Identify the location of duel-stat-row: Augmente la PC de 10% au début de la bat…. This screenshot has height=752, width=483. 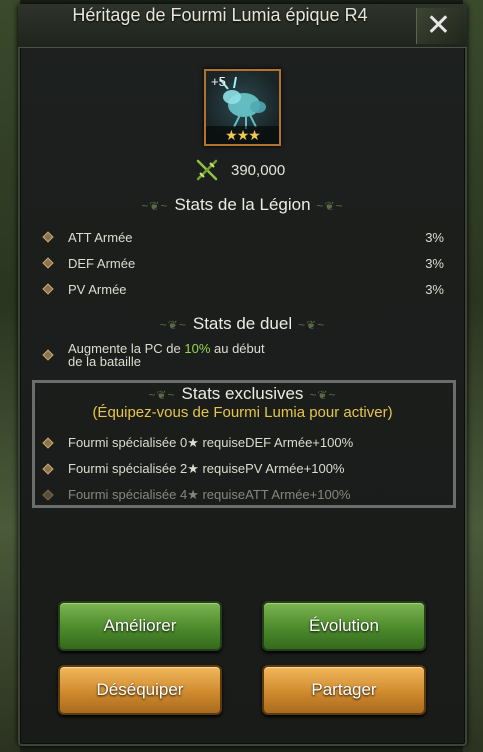
(243, 356).